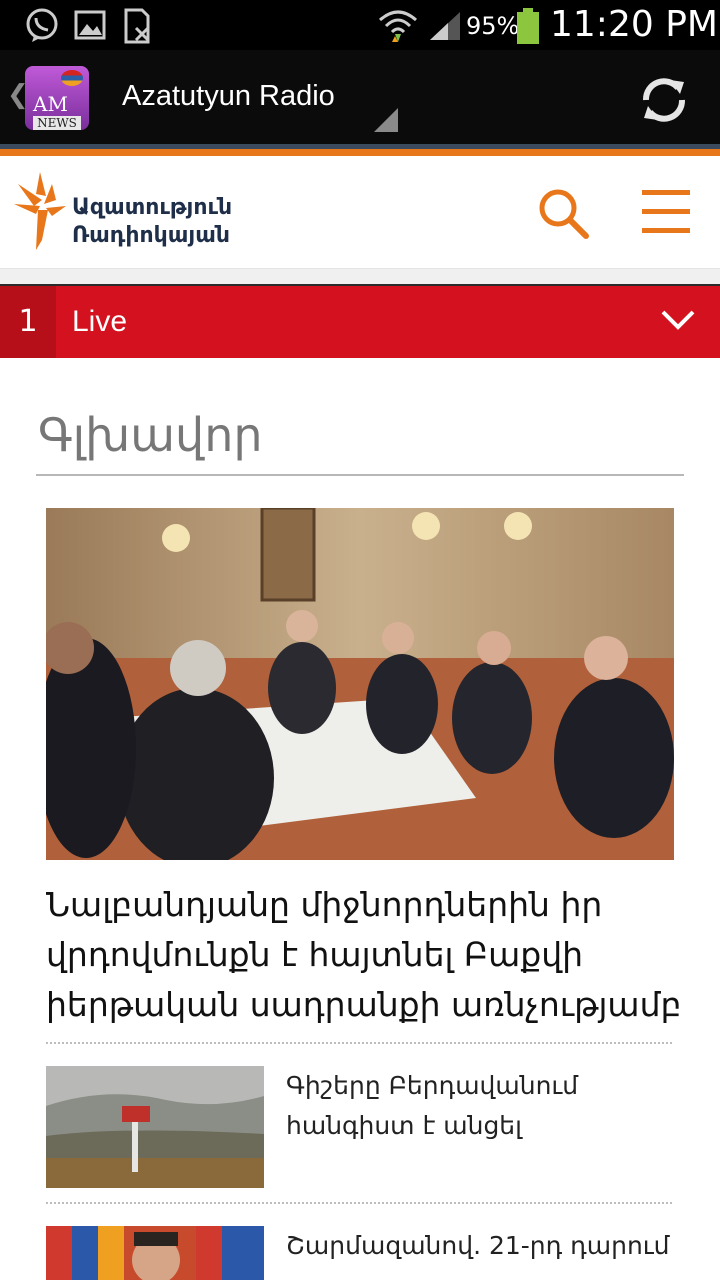 This screenshot has width=720, height=1280. Describe the element at coordinates (360, 475) in the screenshot. I see `section-divider` at that location.